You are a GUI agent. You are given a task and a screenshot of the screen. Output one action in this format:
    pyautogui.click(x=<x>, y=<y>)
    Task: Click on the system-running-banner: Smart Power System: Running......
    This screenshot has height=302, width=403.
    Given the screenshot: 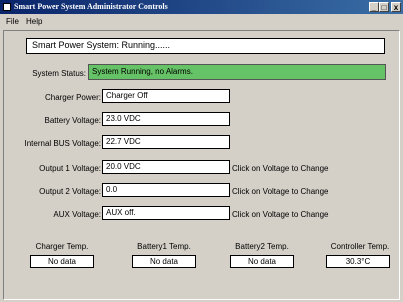 What is the action you would take?
    pyautogui.click(x=205, y=46)
    